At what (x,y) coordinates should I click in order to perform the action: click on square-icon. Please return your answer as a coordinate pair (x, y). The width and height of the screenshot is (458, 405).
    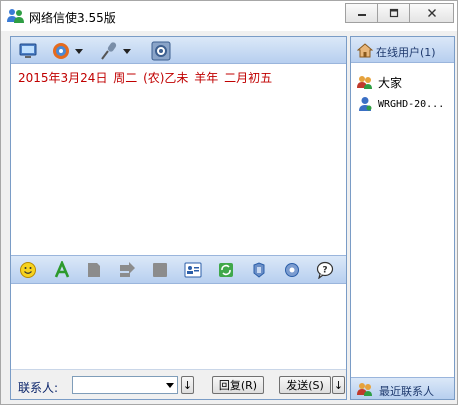
    Looking at the image, I should click on (160, 270).